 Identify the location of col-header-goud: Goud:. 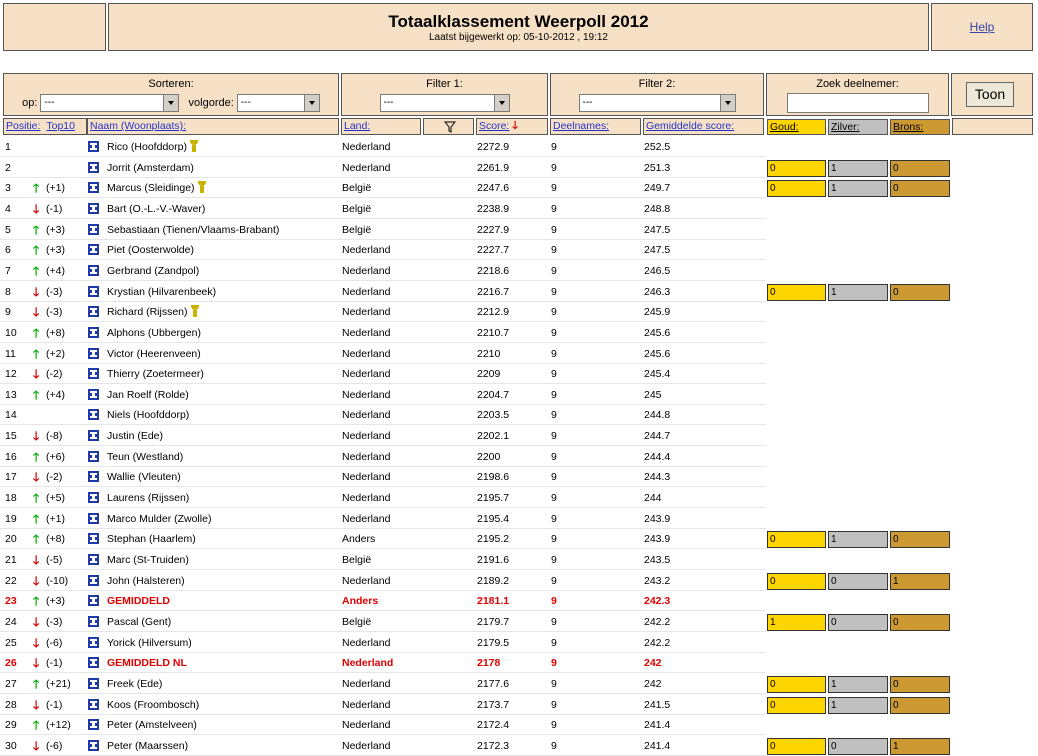
(796, 127).